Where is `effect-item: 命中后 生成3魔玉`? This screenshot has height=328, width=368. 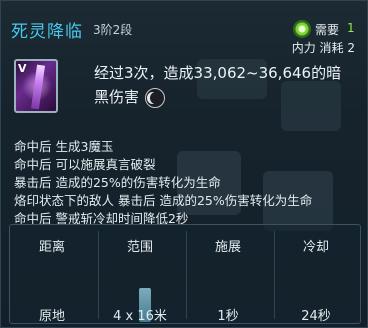
effect-item: 命中后 生成3魔玉 is located at coordinates (64, 146).